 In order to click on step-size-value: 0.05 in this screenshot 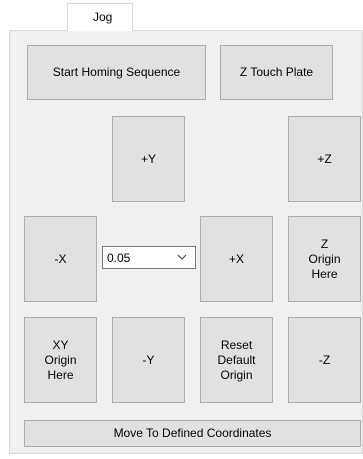, I will do `click(119, 258)`.